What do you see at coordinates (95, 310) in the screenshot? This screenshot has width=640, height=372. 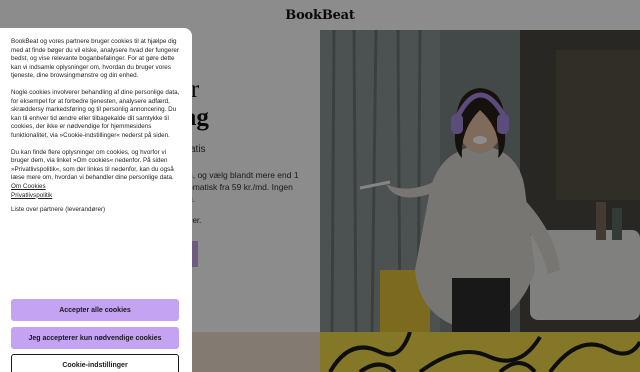 I see `accept-all-cookies-button: Accepter alle cookies` at bounding box center [95, 310].